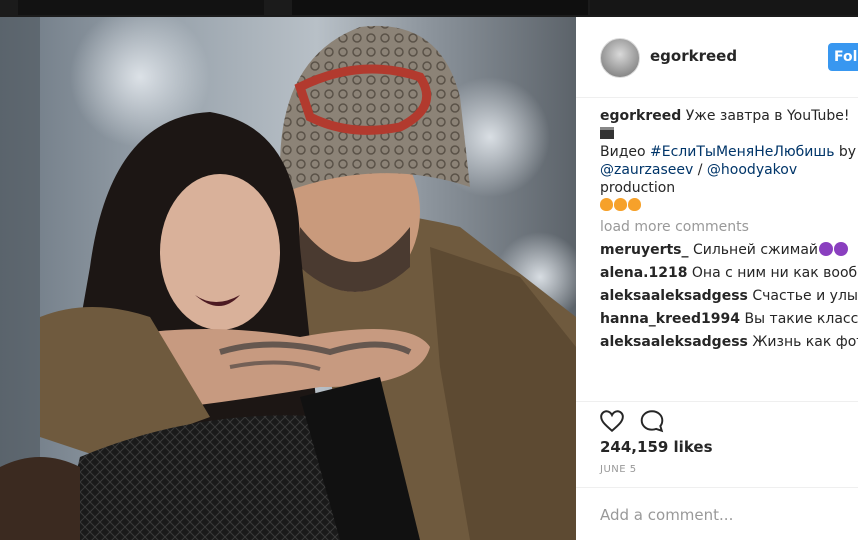 The image size is (858, 540). I want to click on background-thumbnails, so click(429, 8).